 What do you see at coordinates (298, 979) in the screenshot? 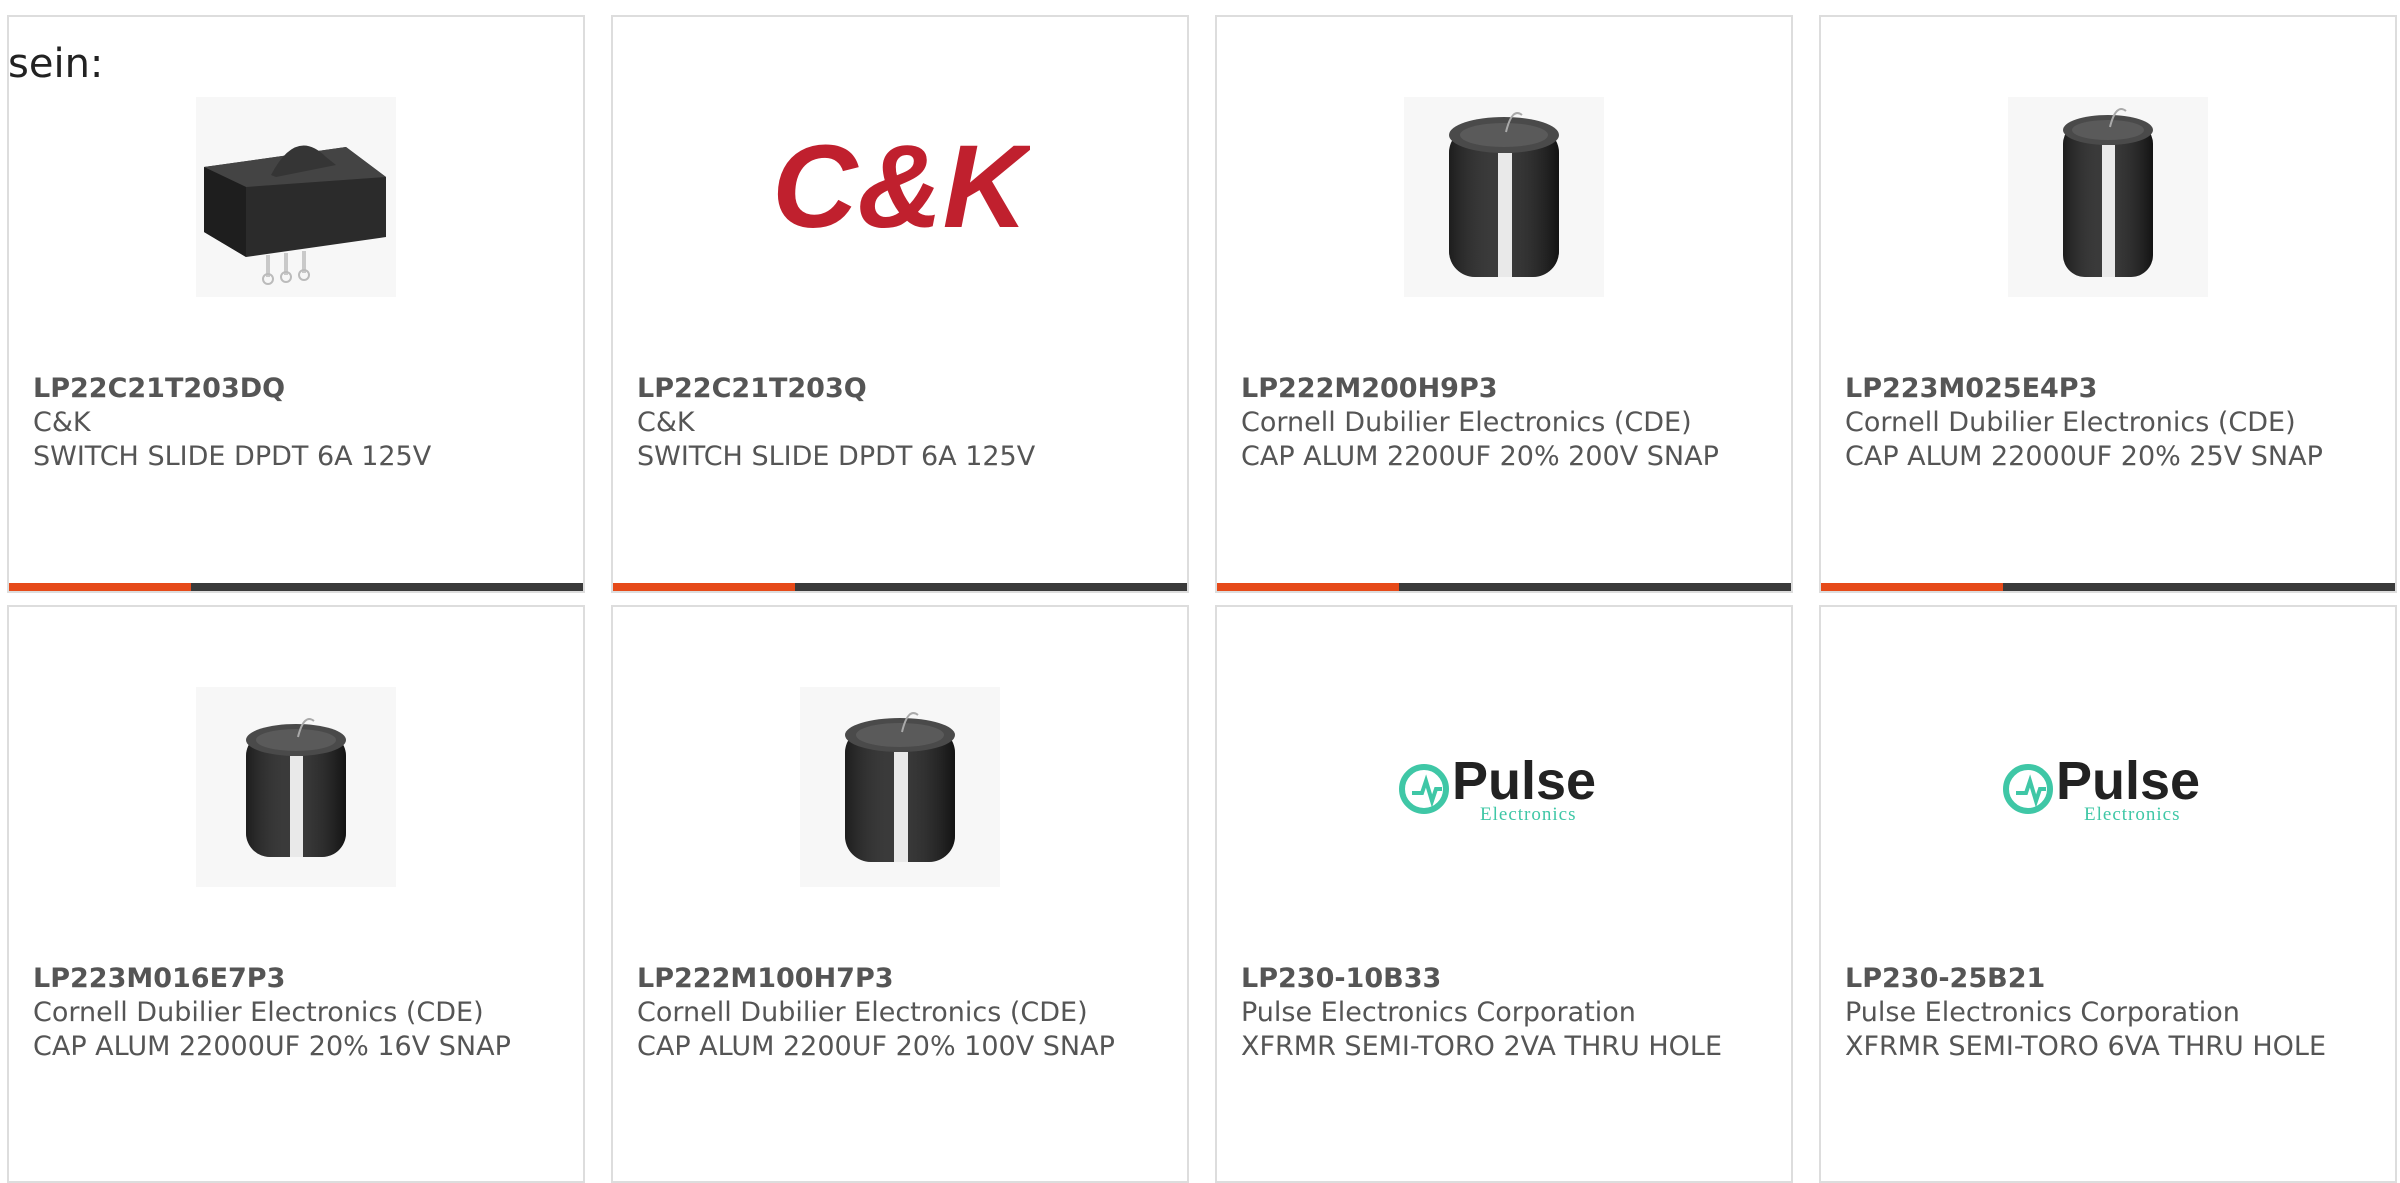
I see `part-number-link: LP223M016E7P3` at bounding box center [298, 979].